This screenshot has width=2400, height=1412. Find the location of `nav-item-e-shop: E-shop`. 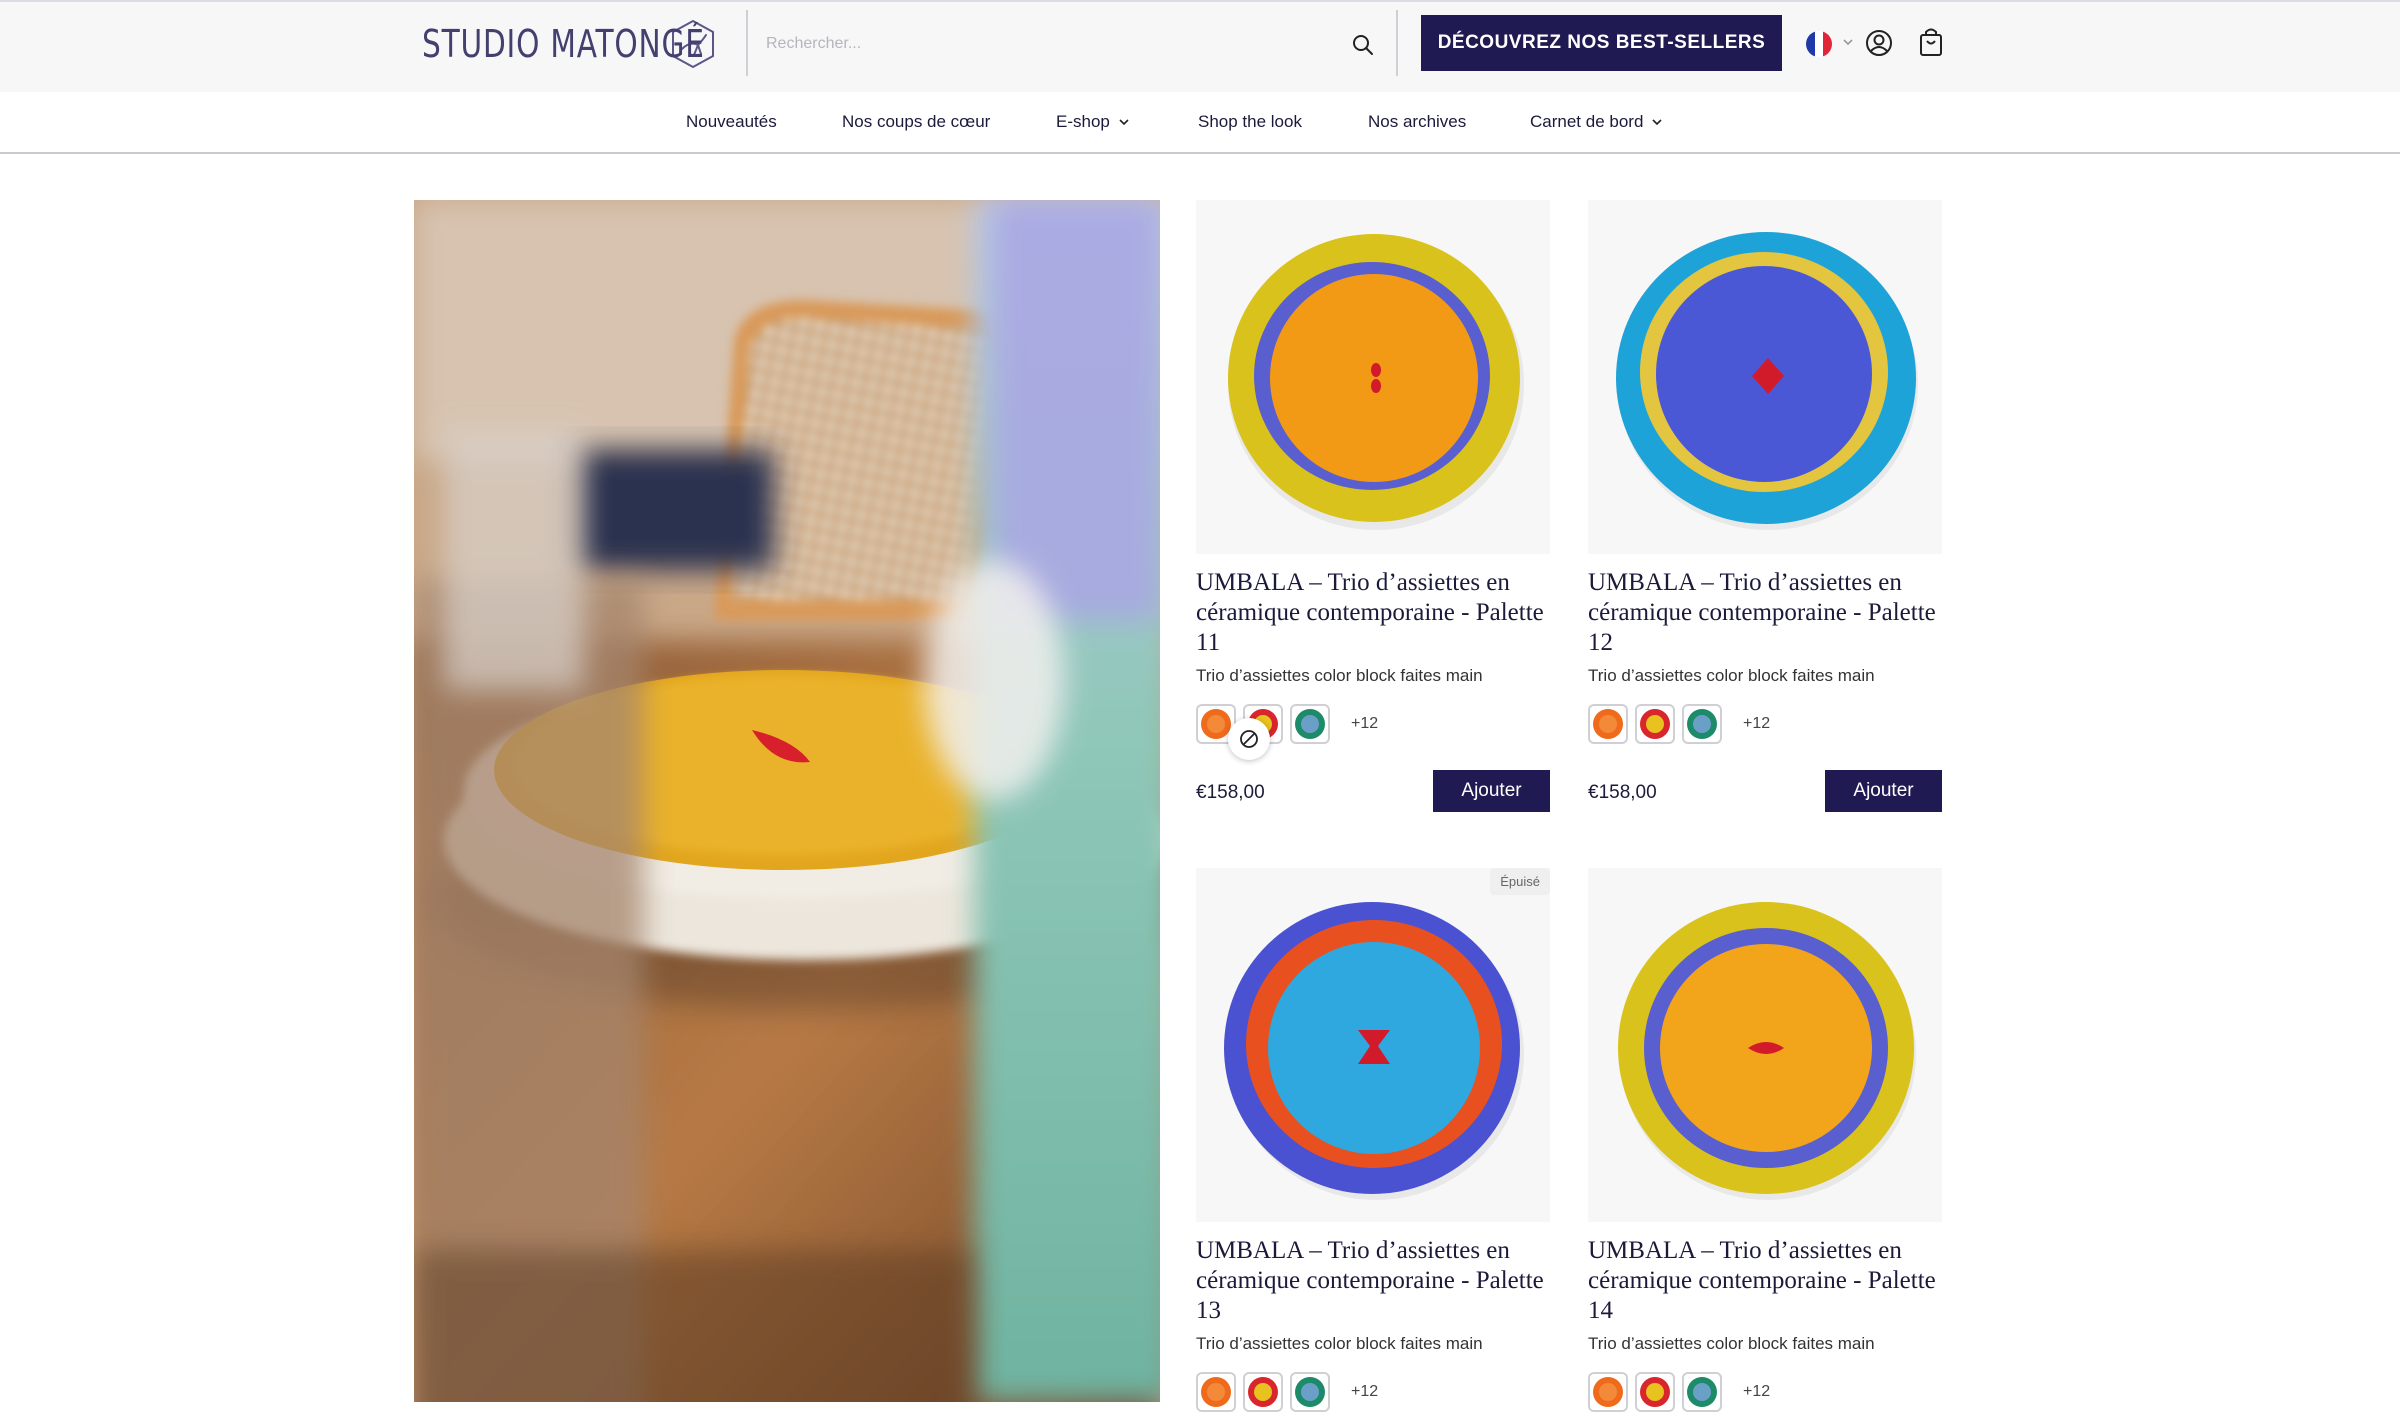

nav-item-e-shop: E-shop is located at coordinates (1093, 122).